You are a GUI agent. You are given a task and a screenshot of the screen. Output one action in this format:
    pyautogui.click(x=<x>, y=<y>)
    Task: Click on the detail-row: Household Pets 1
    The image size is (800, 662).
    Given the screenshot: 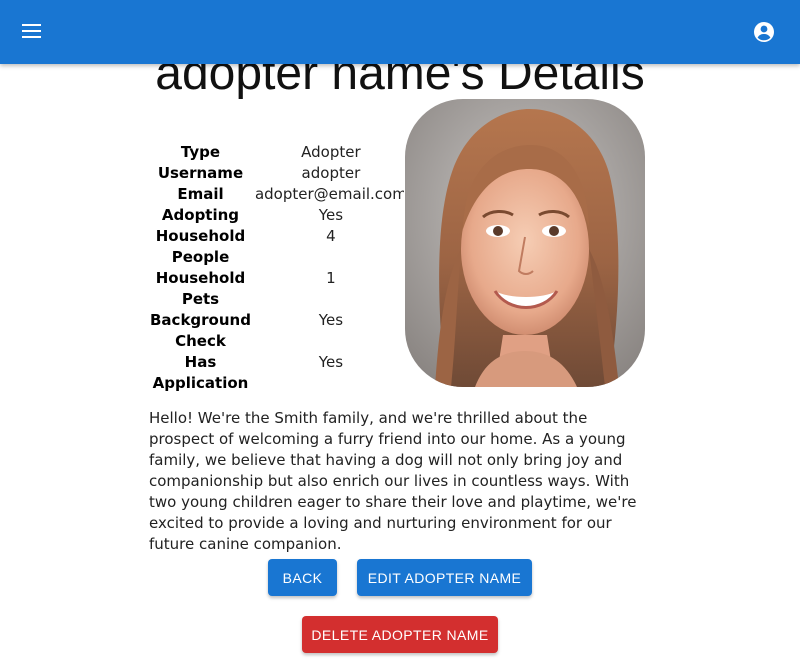 What is the action you would take?
    pyautogui.click(x=277, y=289)
    